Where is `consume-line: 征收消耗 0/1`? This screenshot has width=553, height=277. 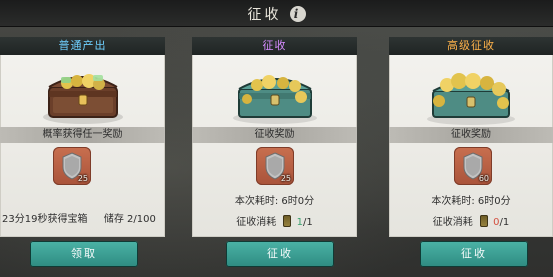 consume-line: 征收消耗 0/1 is located at coordinates (471, 220).